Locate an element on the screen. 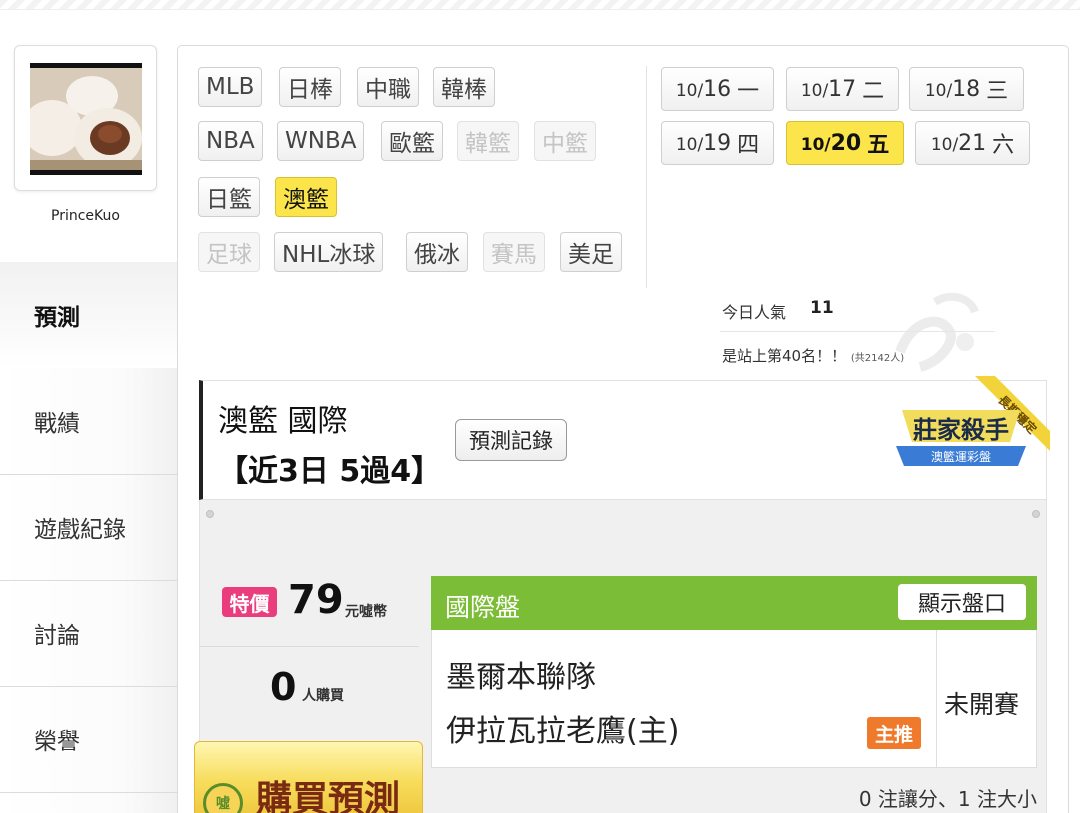  buy-prediction-label: 購買預測 is located at coordinates (328, 791).